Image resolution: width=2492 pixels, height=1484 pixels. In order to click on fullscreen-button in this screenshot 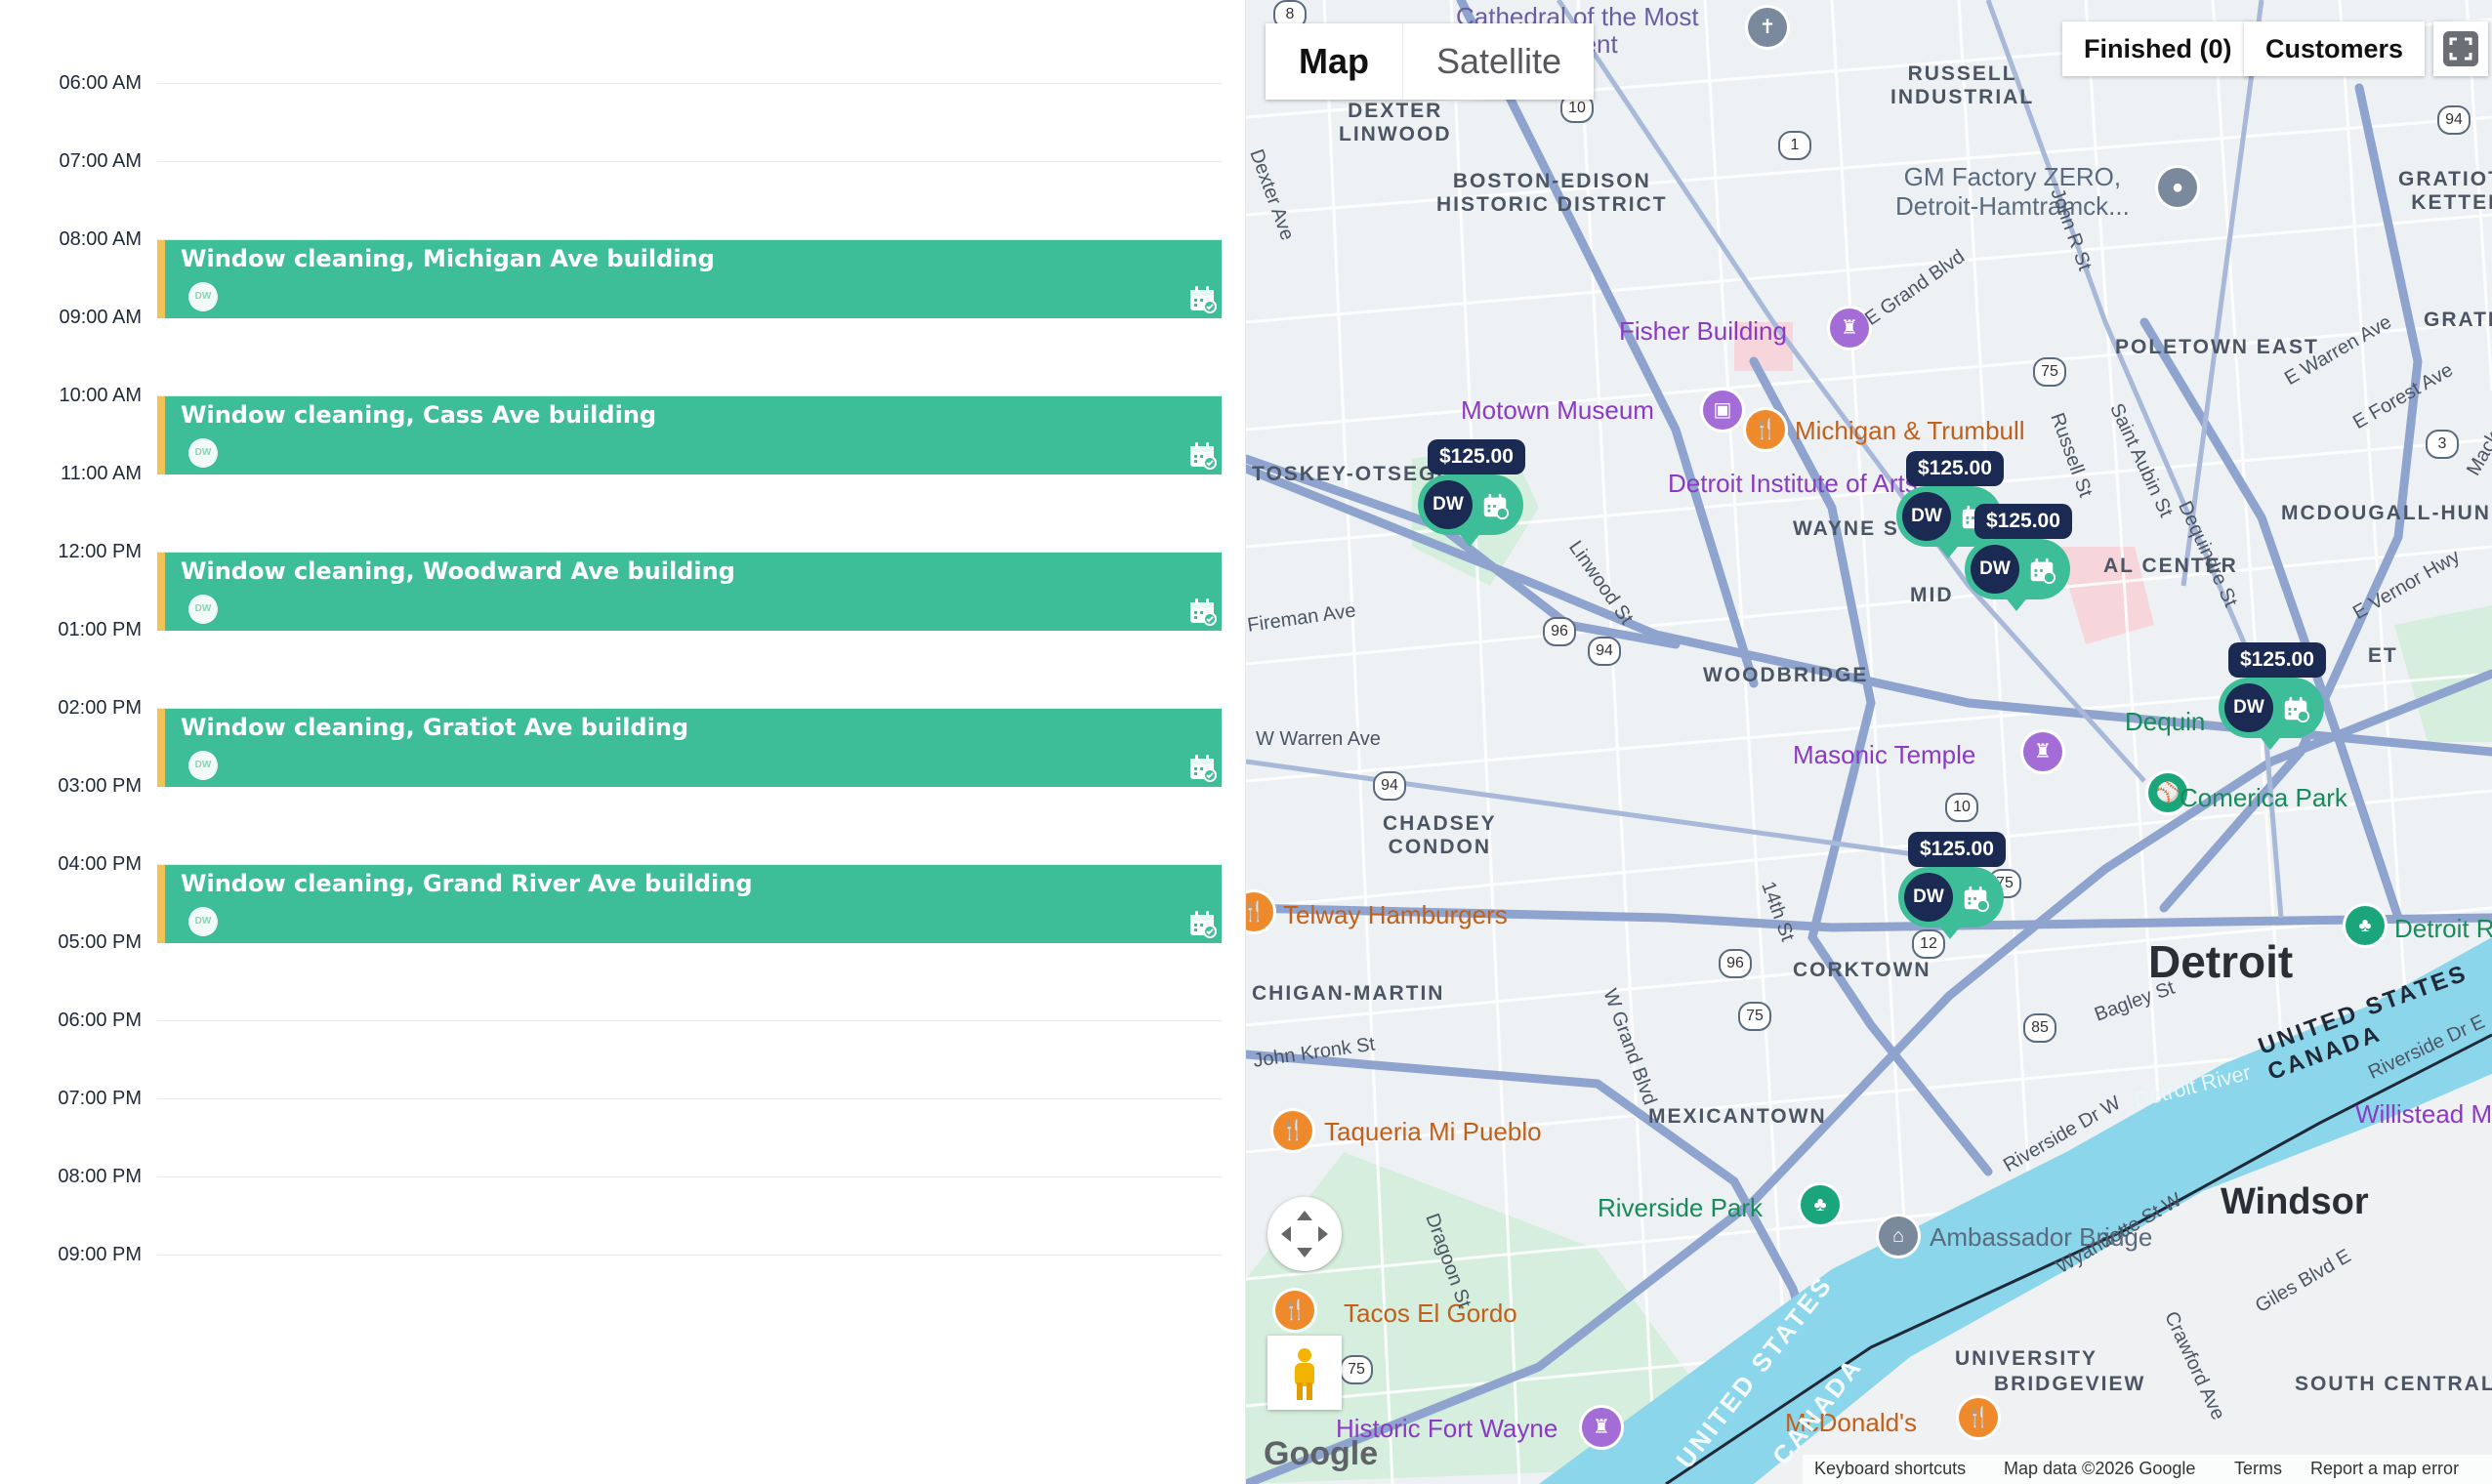, I will do `click(2460, 49)`.